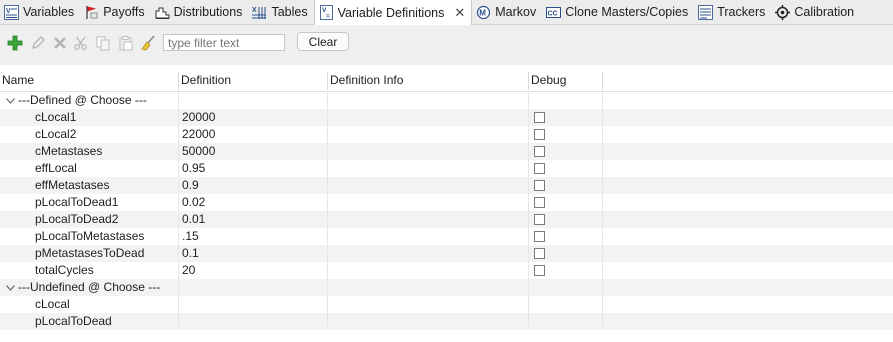 The height and width of the screenshot is (342, 893). Describe the element at coordinates (446, 270) in the screenshot. I see `table-row: totalCycles 20` at that location.